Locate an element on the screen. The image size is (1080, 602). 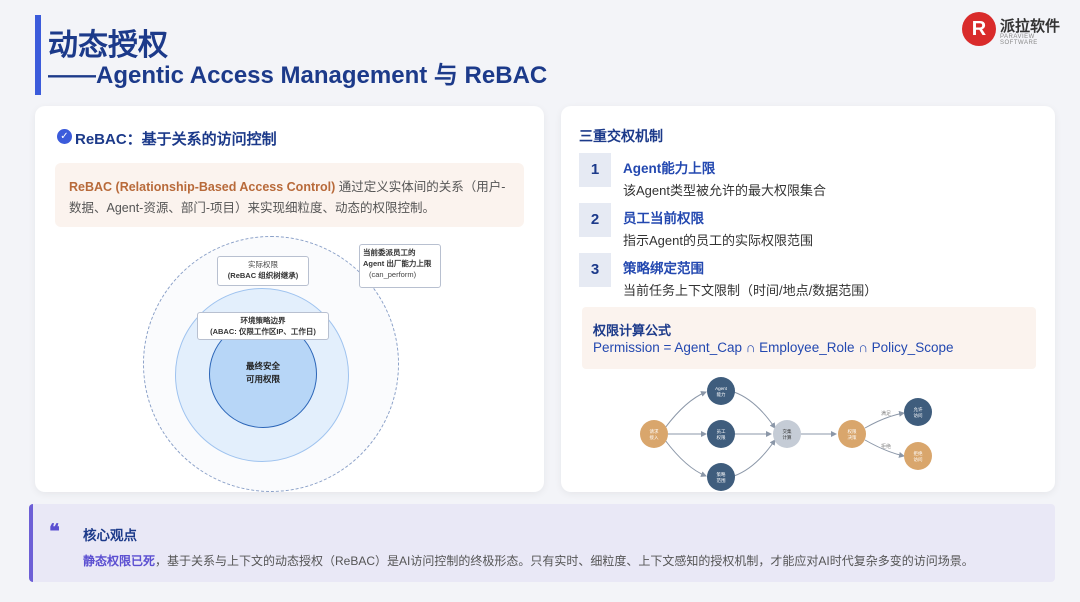
item-title-1: Agent能力上限 is located at coordinates (669, 168).